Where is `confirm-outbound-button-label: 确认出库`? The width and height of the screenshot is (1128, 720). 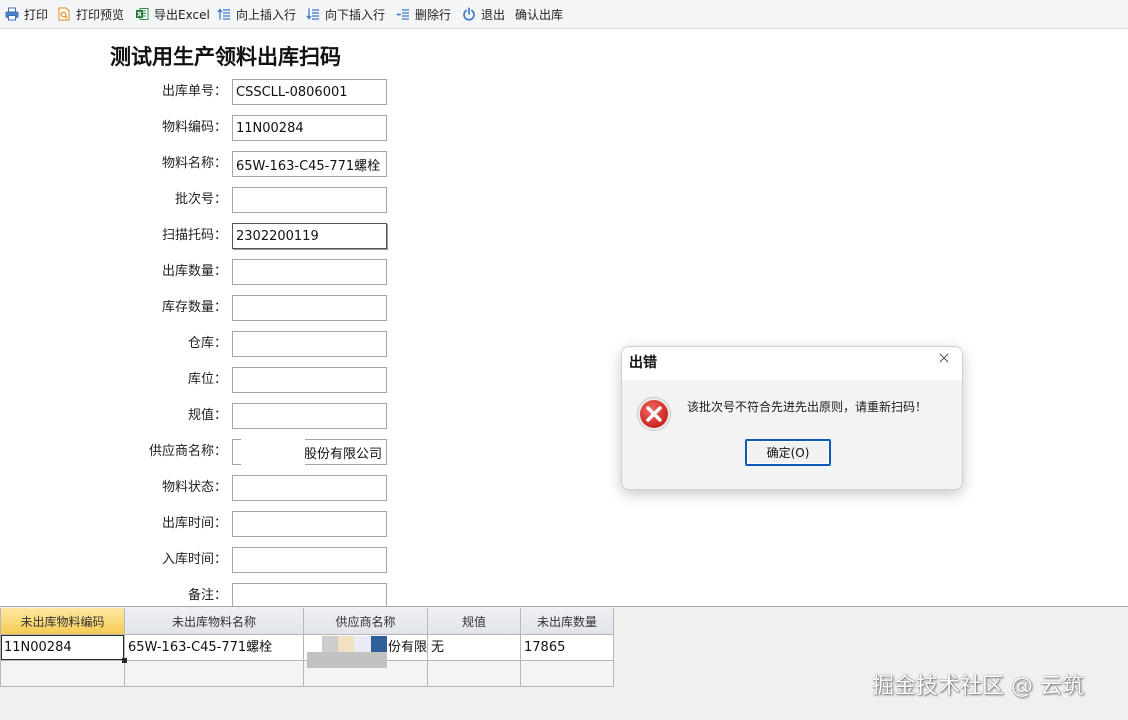 confirm-outbound-button-label: 确认出库 is located at coordinates (539, 14).